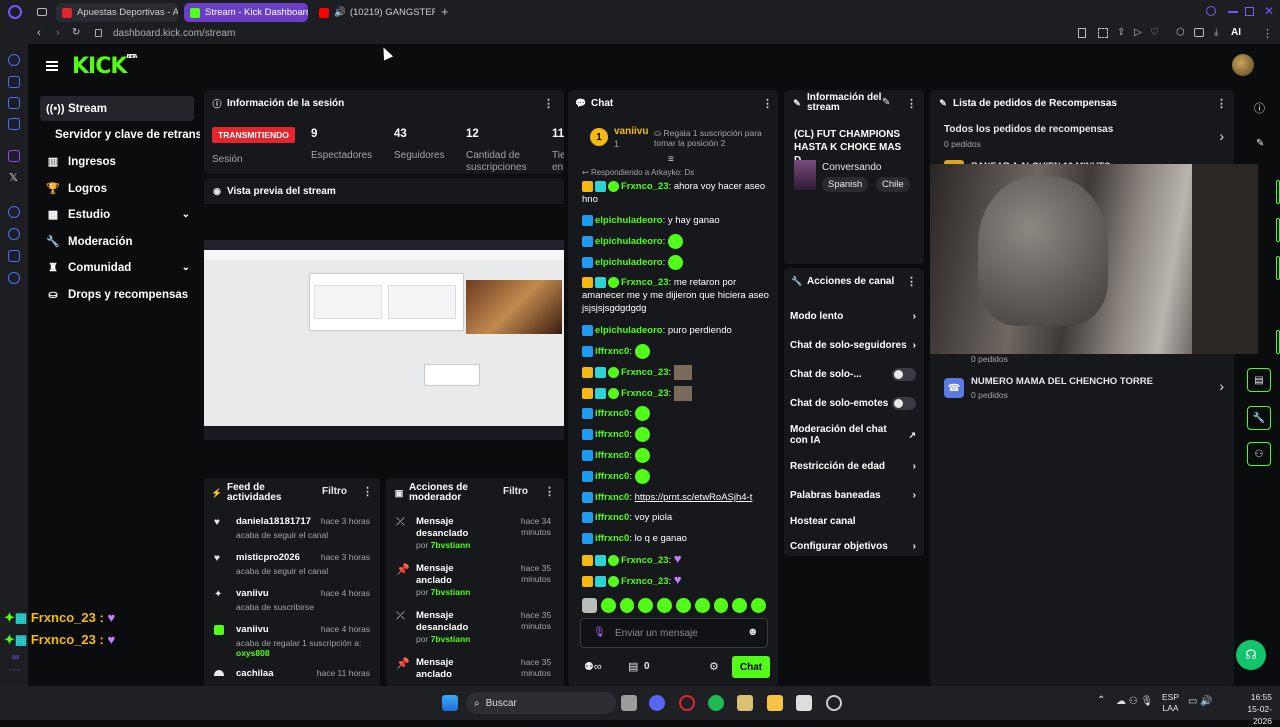 Image resolution: width=1280 pixels, height=727 pixels. Describe the element at coordinates (1251, 709) in the screenshot. I see `clock: 16:55 15-02-2026` at that location.